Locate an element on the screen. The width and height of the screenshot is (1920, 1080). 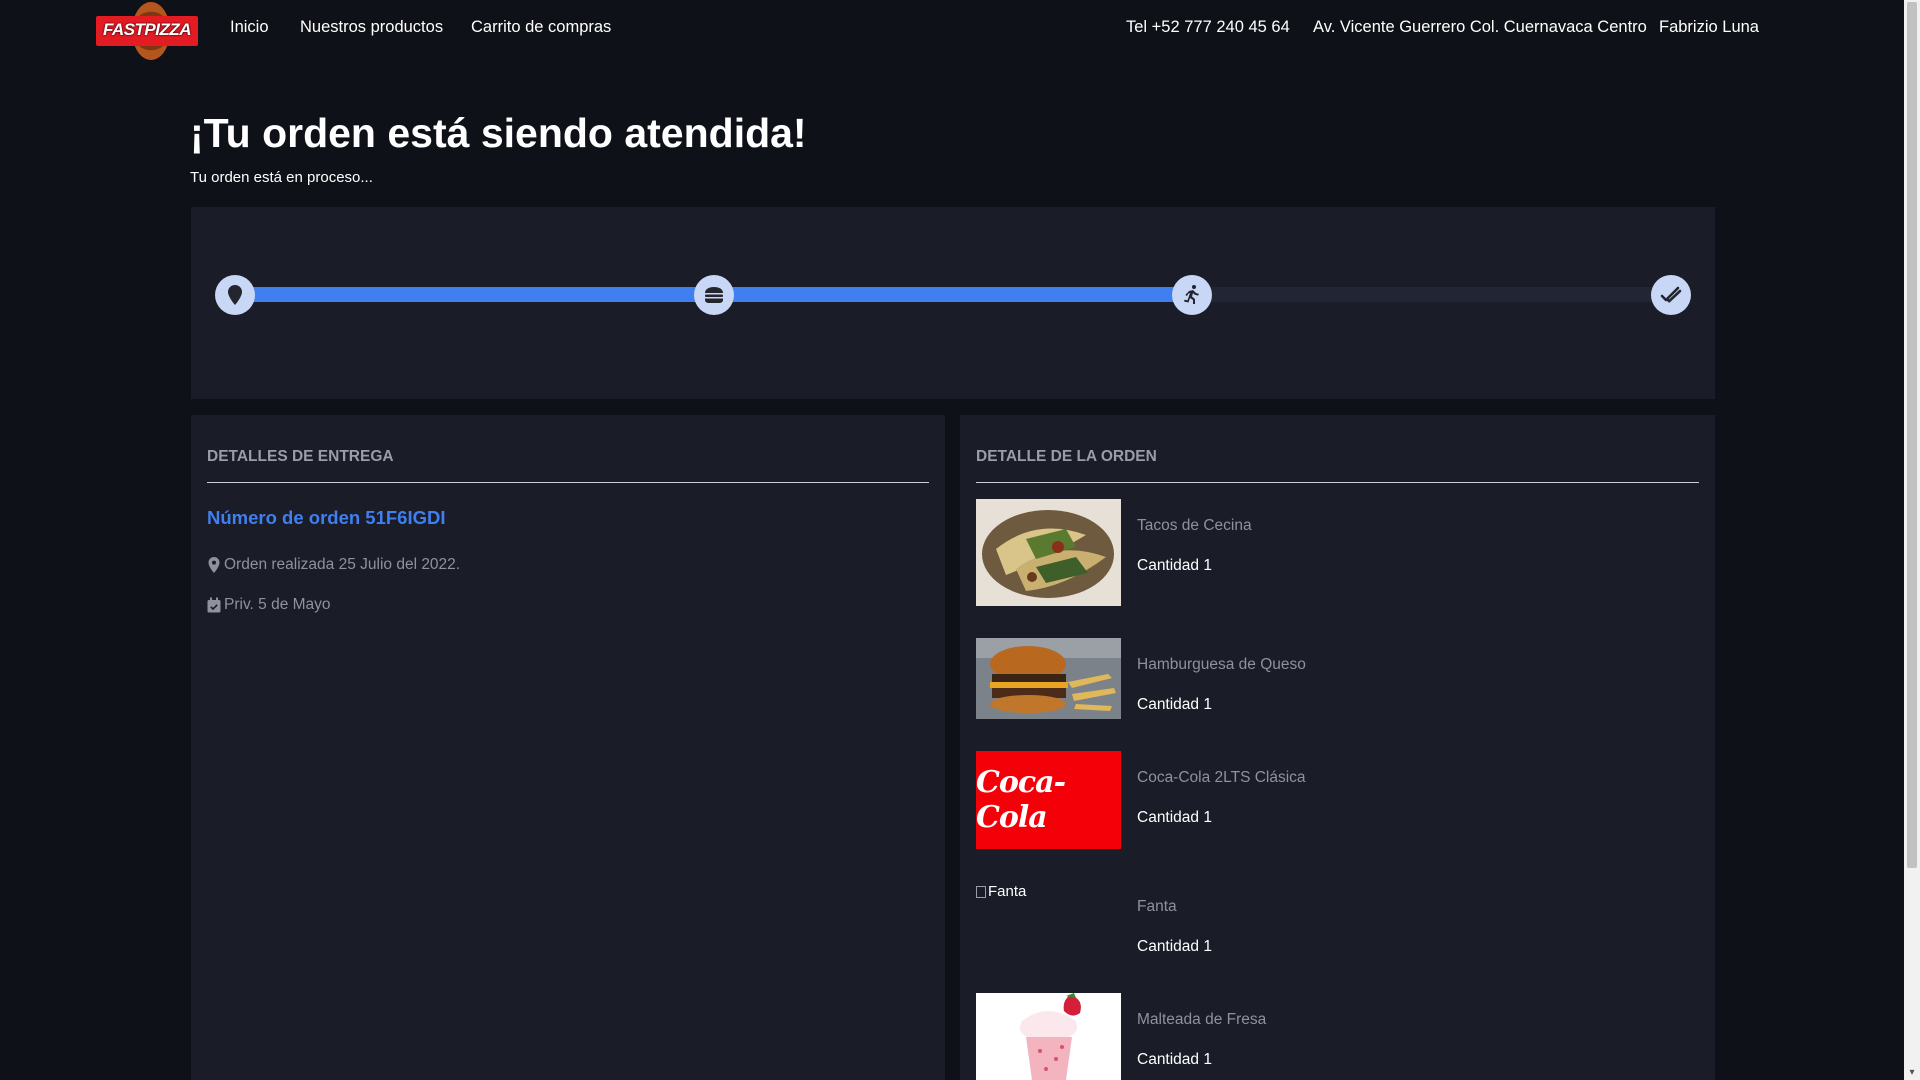
running-person-icon is located at coordinates (1191, 294).